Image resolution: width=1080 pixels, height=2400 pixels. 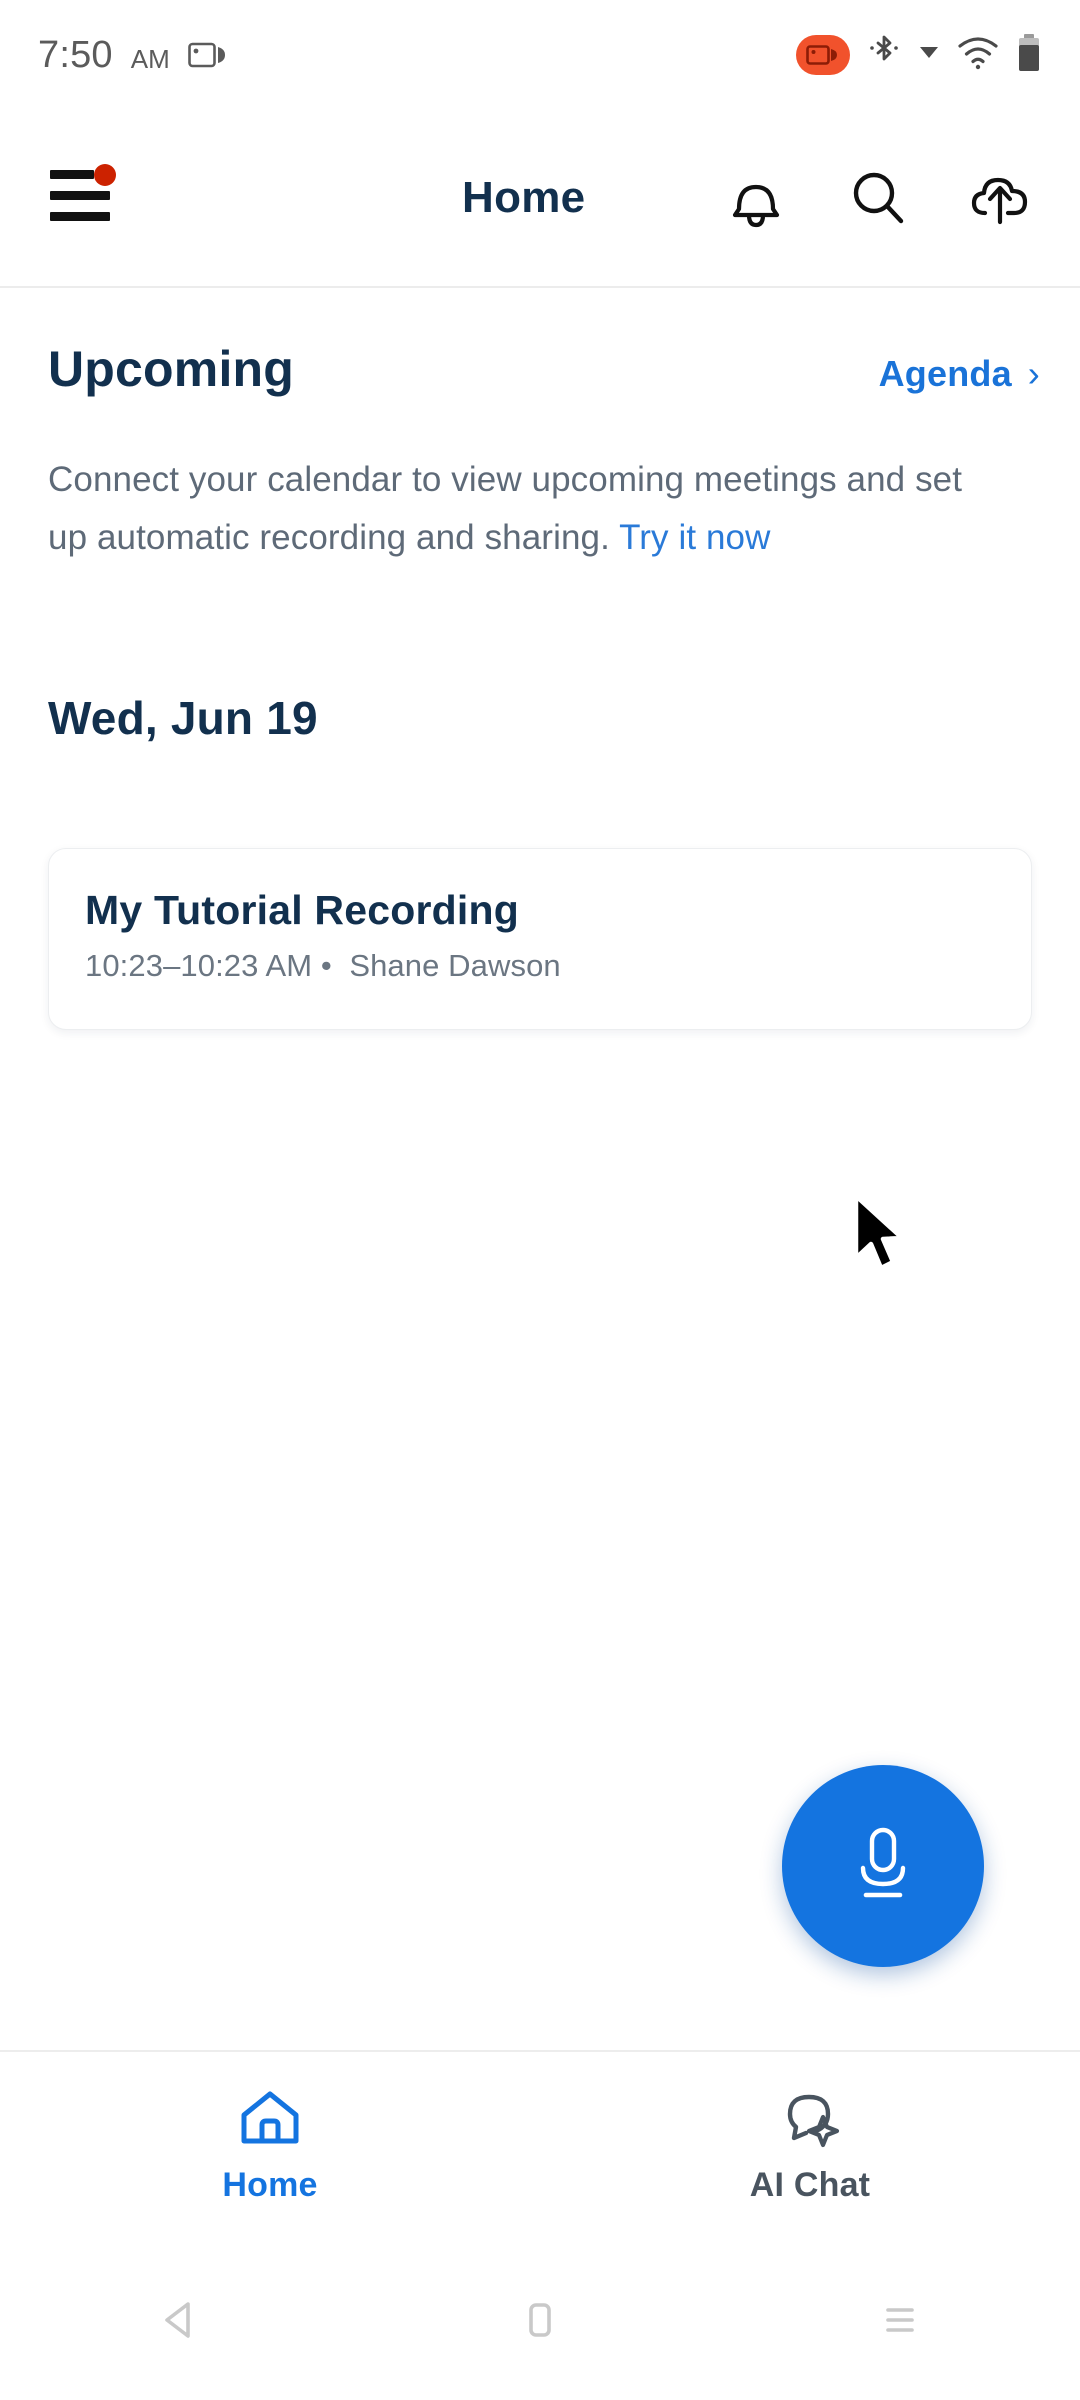 What do you see at coordinates (810, 2120) in the screenshot?
I see `ai-chat-sparkle-icon` at bounding box center [810, 2120].